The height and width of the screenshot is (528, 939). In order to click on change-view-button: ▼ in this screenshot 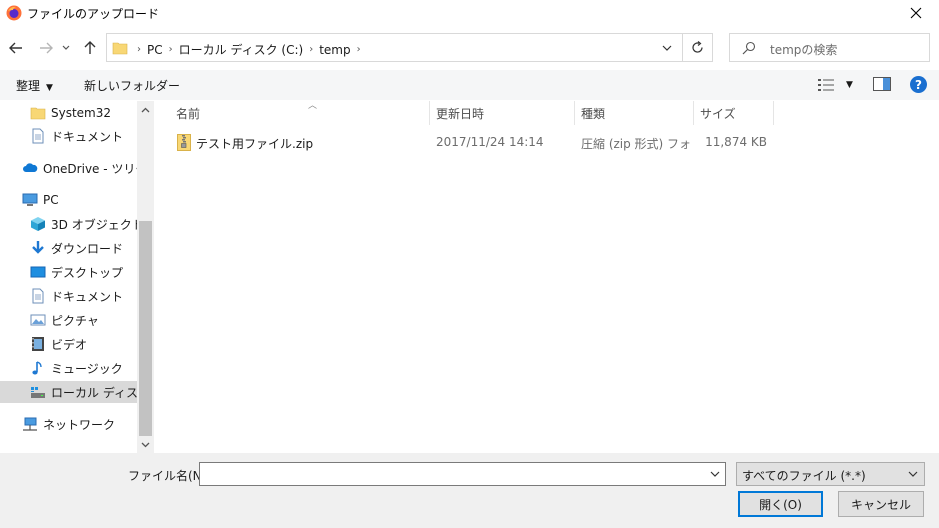, I will do `click(838, 85)`.